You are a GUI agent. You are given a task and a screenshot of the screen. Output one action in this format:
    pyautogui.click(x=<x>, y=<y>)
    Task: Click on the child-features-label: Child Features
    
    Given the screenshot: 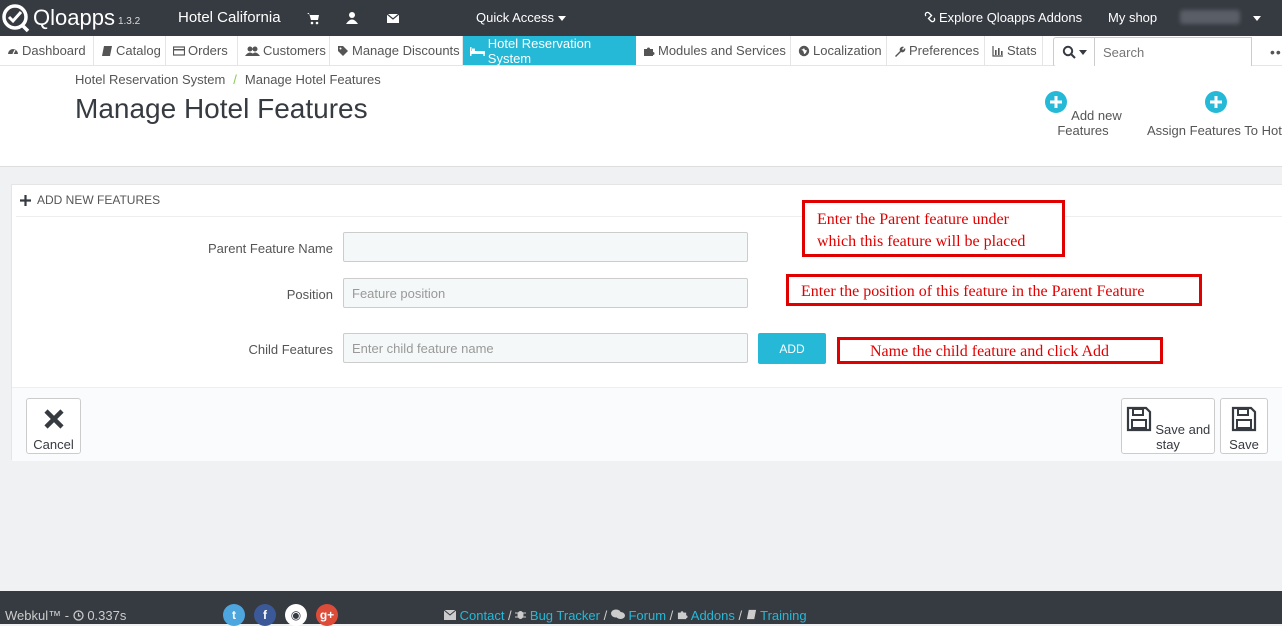 What is the action you would take?
    pyautogui.click(x=290, y=349)
    